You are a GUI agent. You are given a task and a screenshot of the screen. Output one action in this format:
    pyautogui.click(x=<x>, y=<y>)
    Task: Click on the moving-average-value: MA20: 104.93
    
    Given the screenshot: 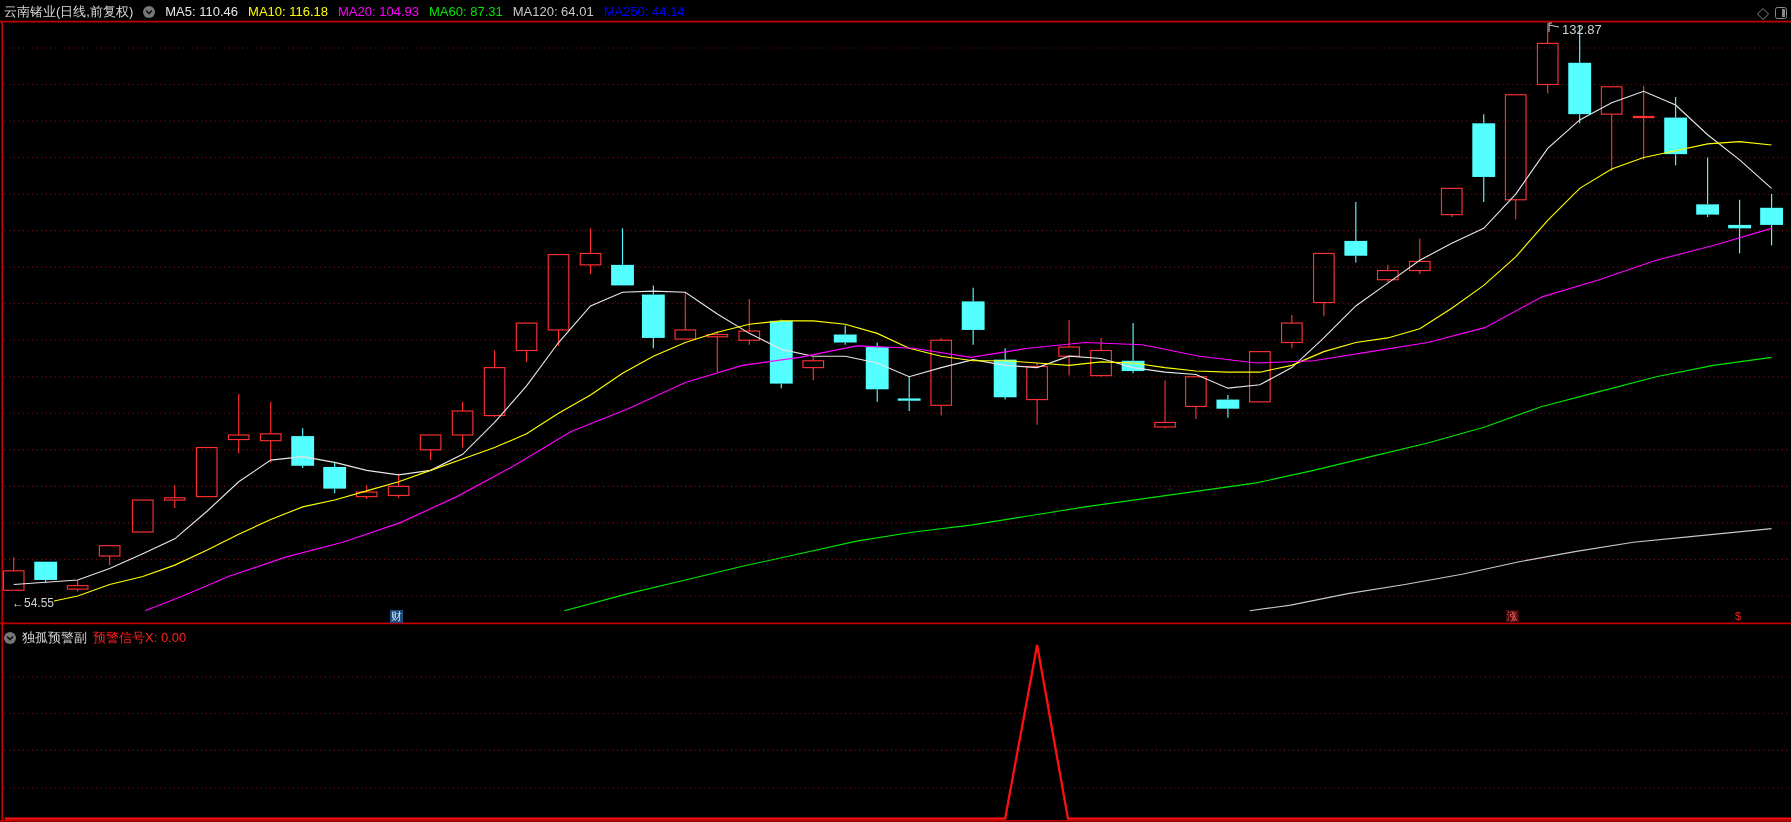 What is the action you would take?
    pyautogui.click(x=378, y=12)
    